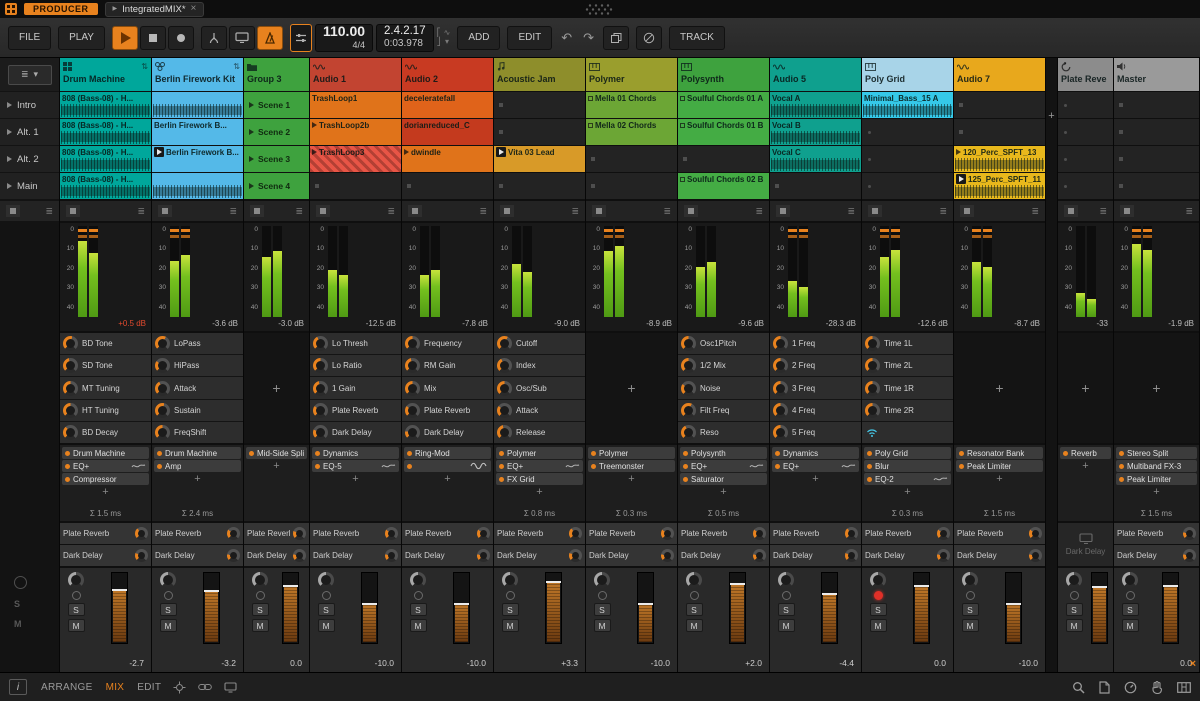 Image resolution: width=1200 pixels, height=701 pixels. I want to click on clip, so click(197, 186).